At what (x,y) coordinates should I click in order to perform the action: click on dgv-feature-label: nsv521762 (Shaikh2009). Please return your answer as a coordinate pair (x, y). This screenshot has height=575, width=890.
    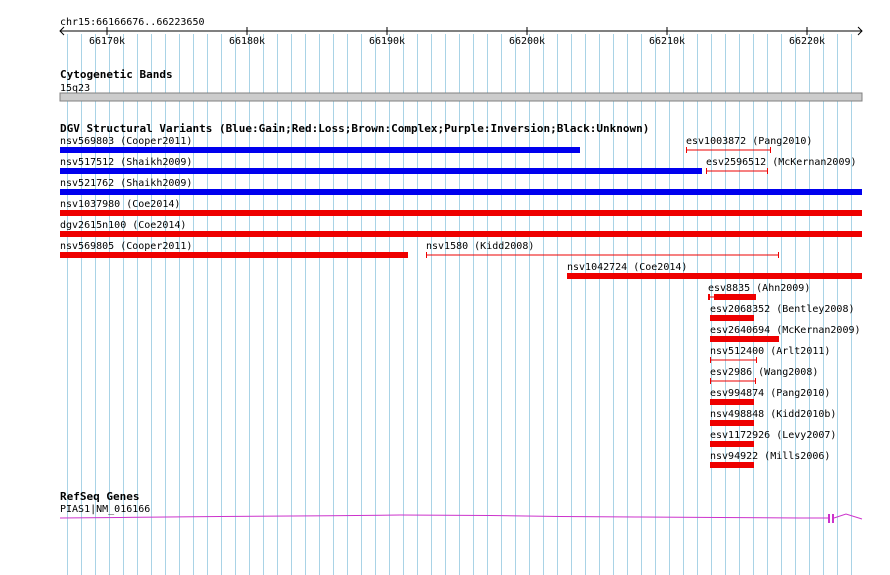
    Looking at the image, I should click on (126, 183).